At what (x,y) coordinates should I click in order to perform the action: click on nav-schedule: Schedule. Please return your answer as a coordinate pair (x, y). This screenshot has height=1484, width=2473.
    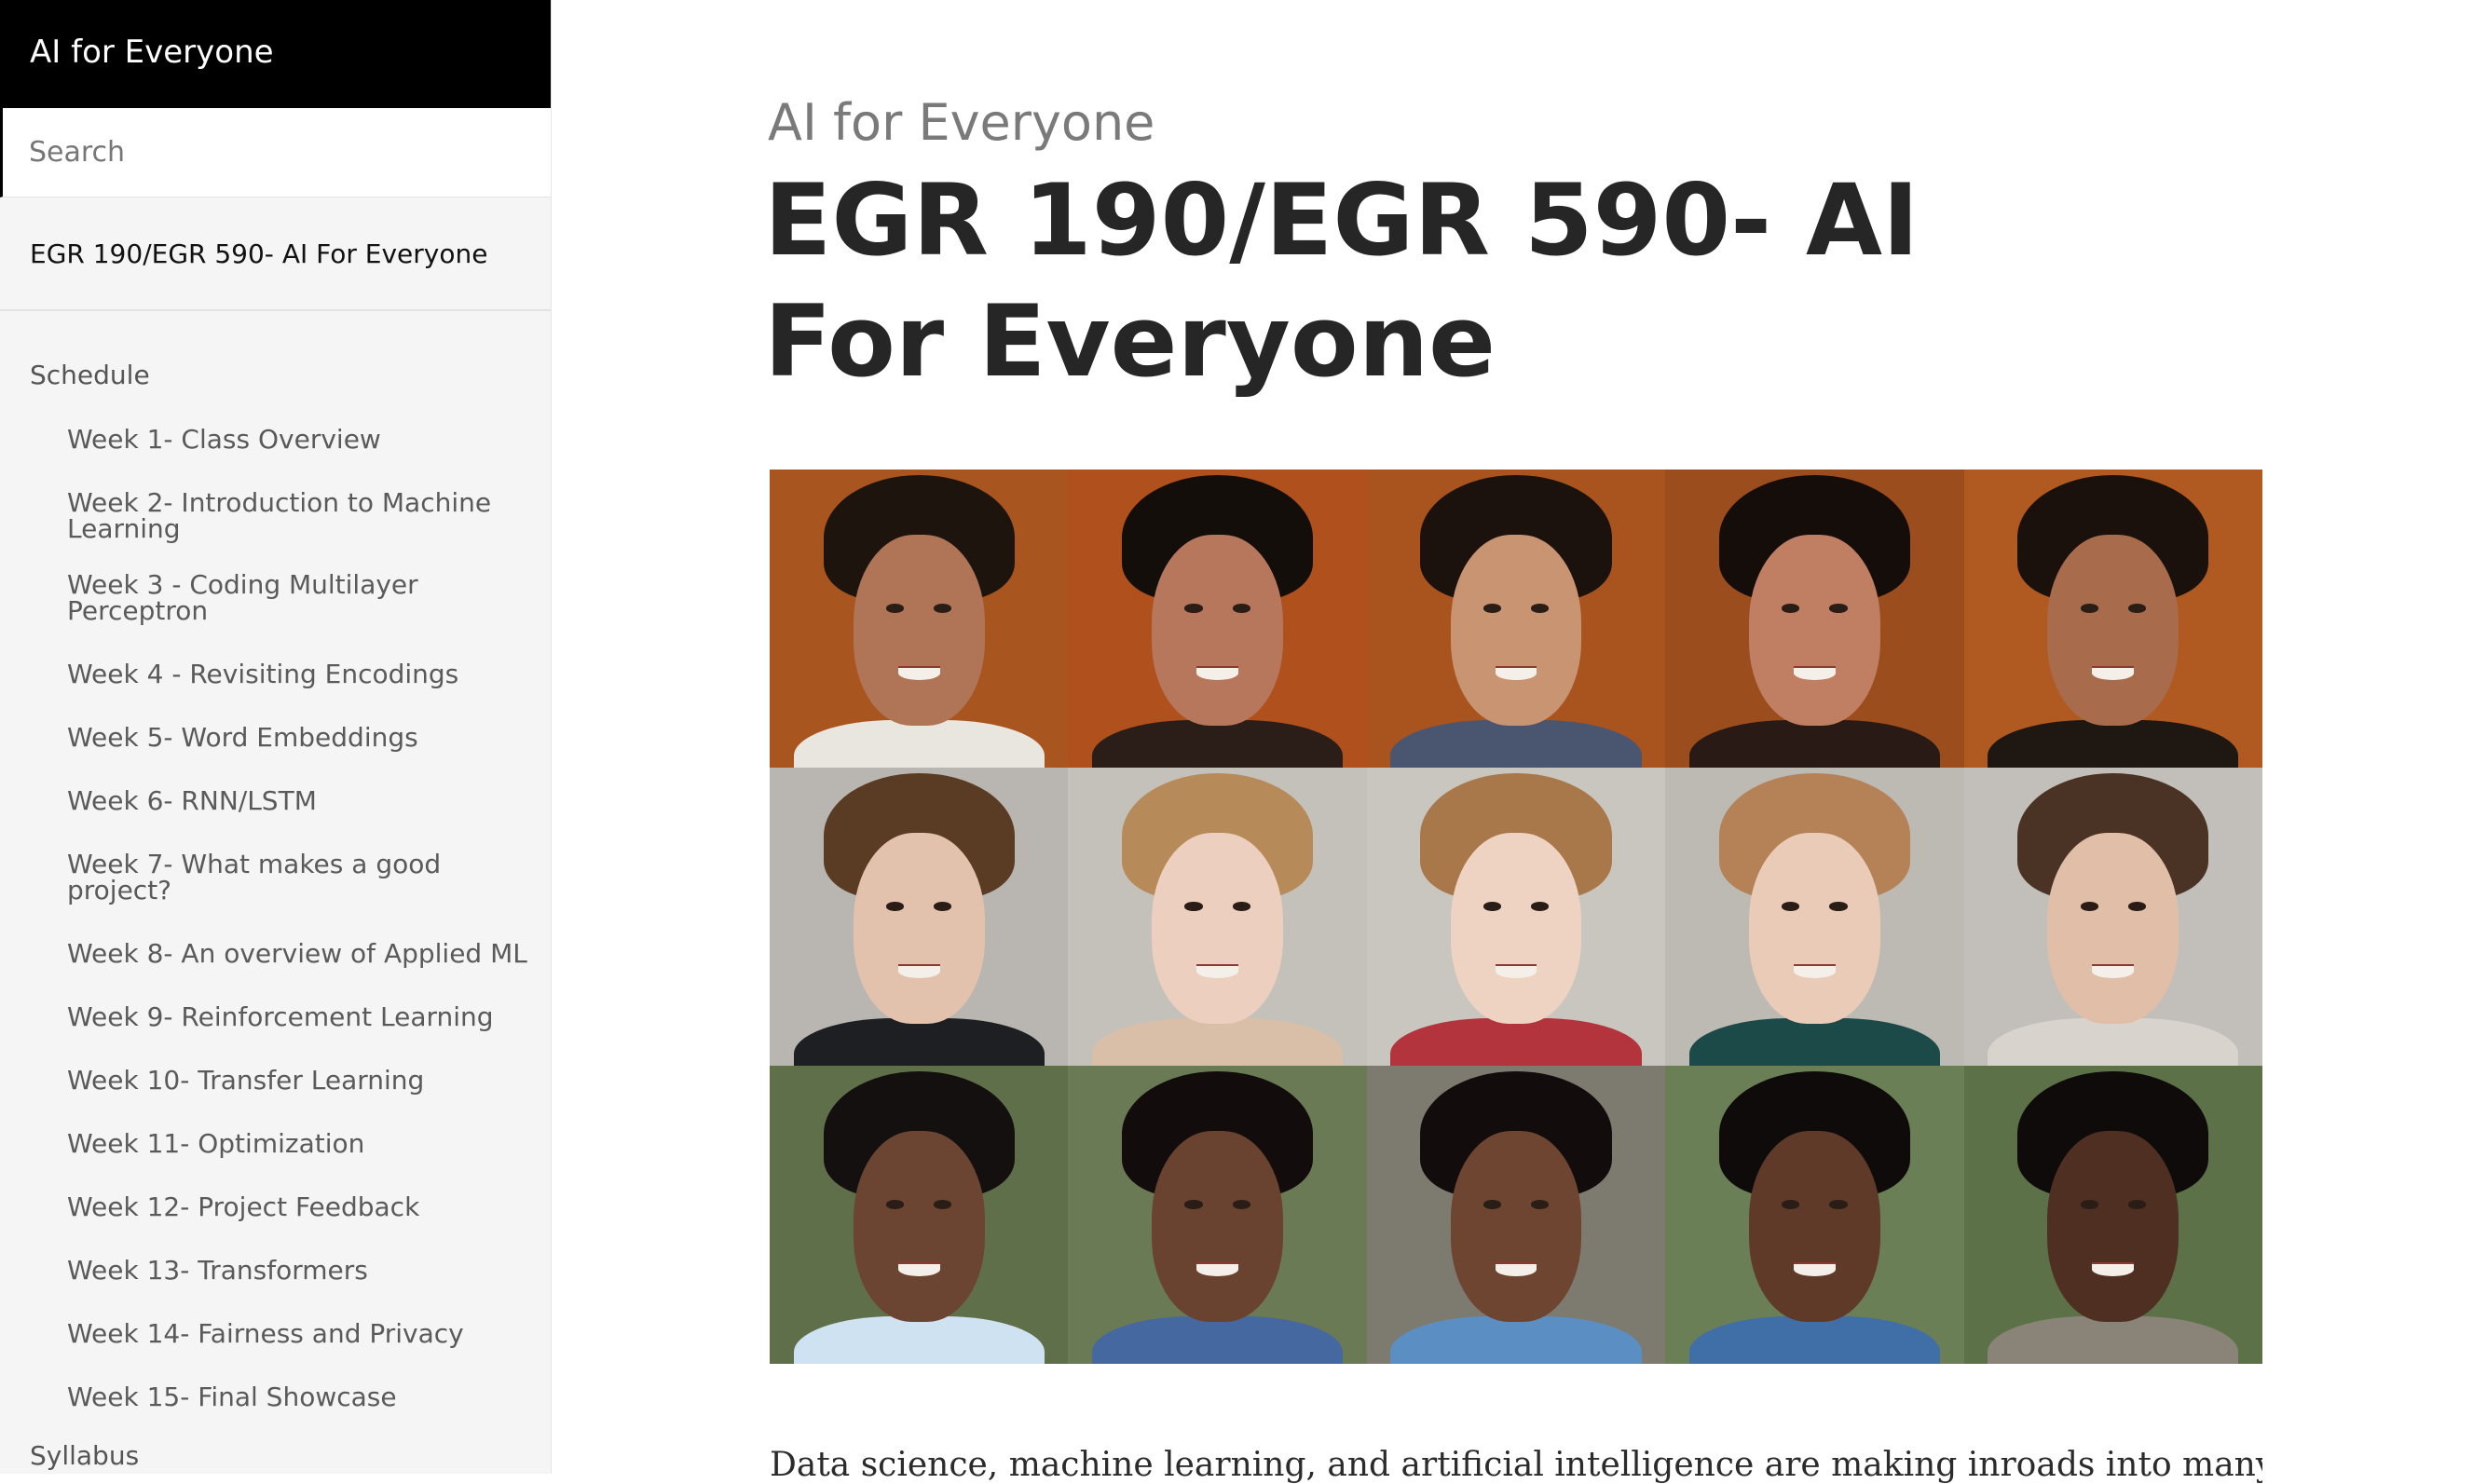
    Looking at the image, I should click on (275, 375).